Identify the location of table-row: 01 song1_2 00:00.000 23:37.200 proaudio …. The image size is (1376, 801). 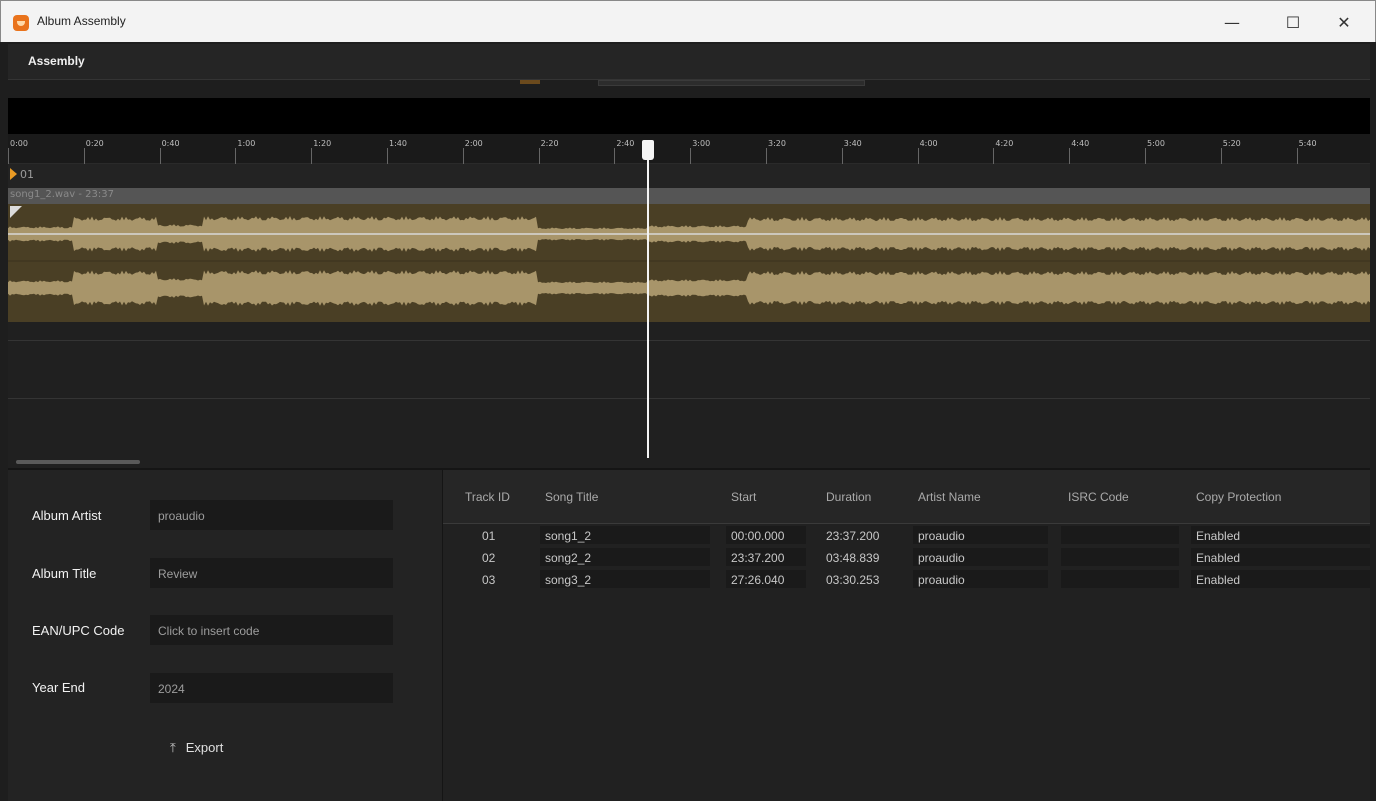
(906, 536).